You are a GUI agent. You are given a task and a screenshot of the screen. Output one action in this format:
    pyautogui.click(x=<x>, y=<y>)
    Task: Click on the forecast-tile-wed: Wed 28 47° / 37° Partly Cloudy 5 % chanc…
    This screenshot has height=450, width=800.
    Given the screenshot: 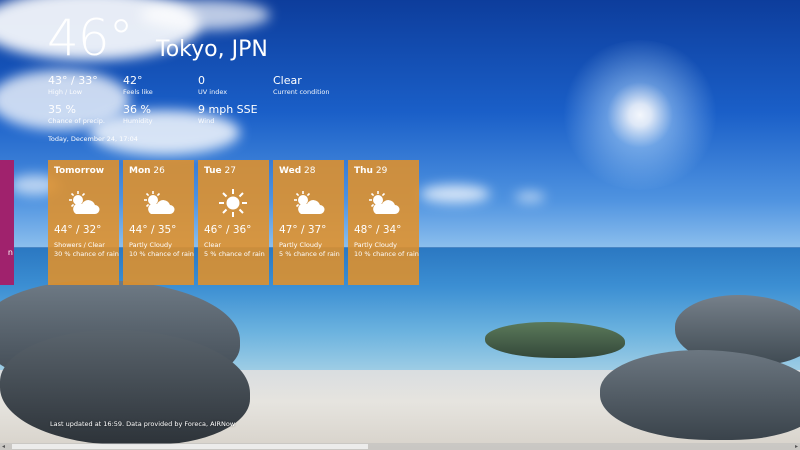 What is the action you would take?
    pyautogui.click(x=308, y=222)
    